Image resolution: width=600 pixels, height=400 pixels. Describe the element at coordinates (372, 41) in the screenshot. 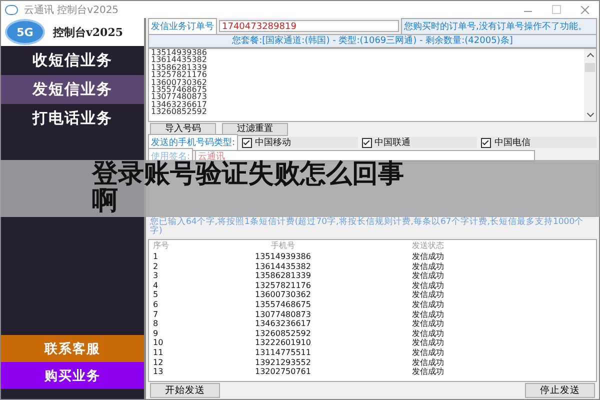

I see `package-info: 您套餐:[国家通道:(韩国) - 类型:(1069三网通) - 剩余数量:(42005)条]` at that location.